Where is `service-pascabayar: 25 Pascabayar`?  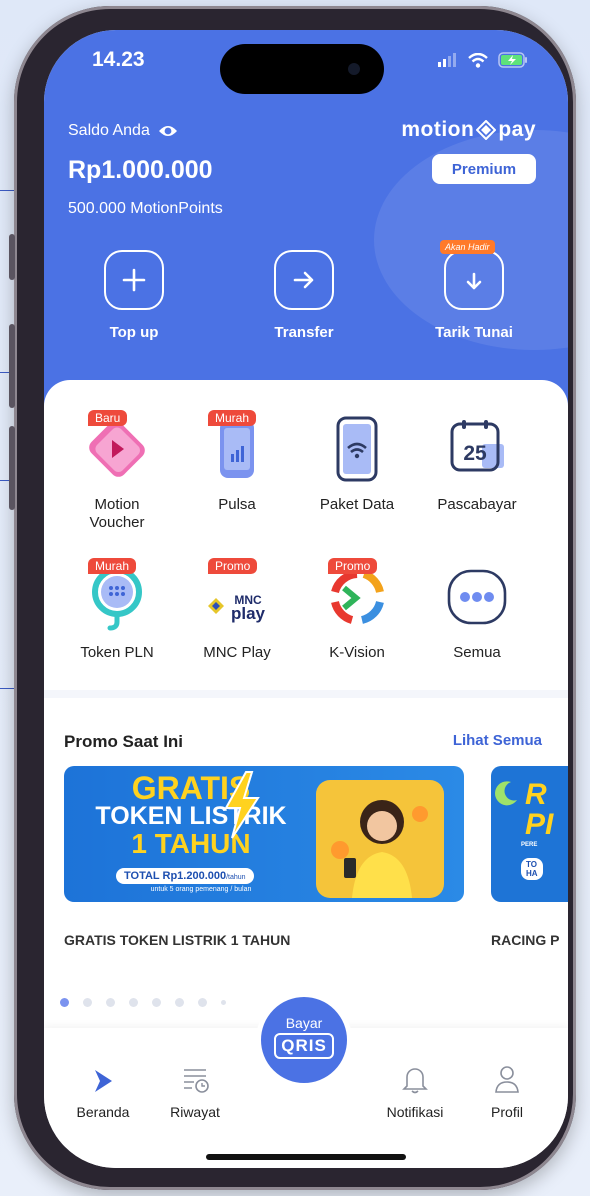
service-pascabayar: 25 Pascabayar is located at coordinates (477, 464).